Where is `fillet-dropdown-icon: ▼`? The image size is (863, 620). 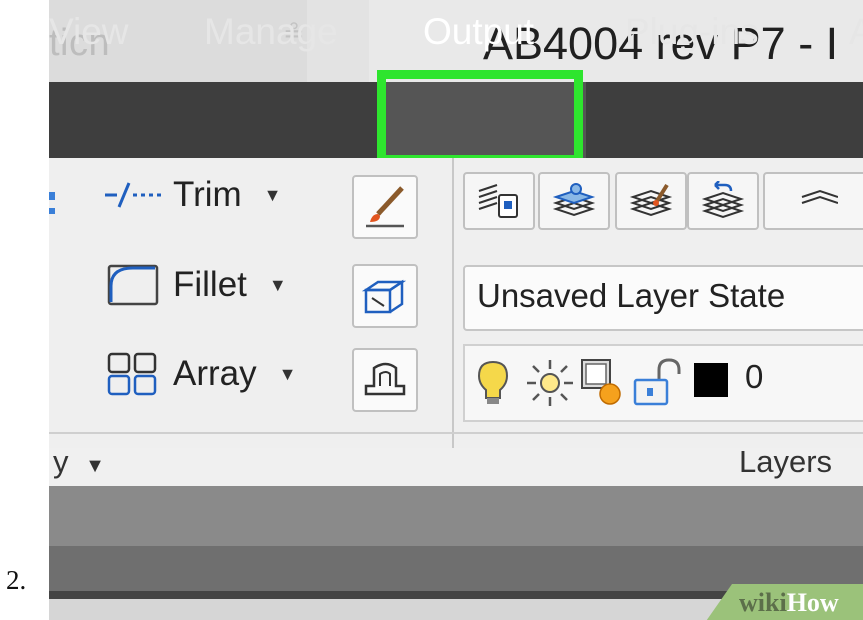 fillet-dropdown-icon: ▼ is located at coordinates (278, 285).